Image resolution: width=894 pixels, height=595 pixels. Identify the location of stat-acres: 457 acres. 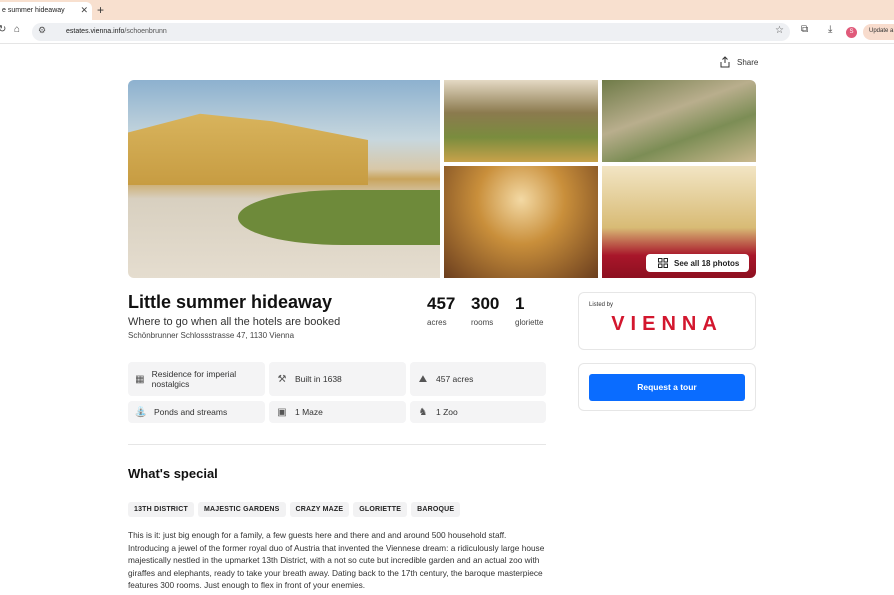
(441, 310).